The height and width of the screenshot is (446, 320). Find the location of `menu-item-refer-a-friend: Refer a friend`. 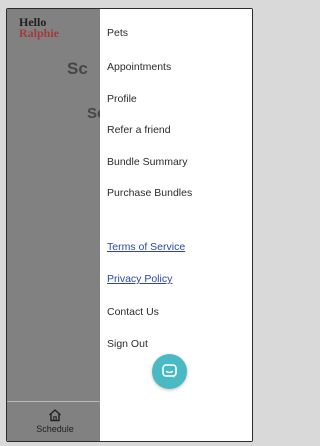

menu-item-refer-a-friend: Refer a friend is located at coordinates (139, 130).